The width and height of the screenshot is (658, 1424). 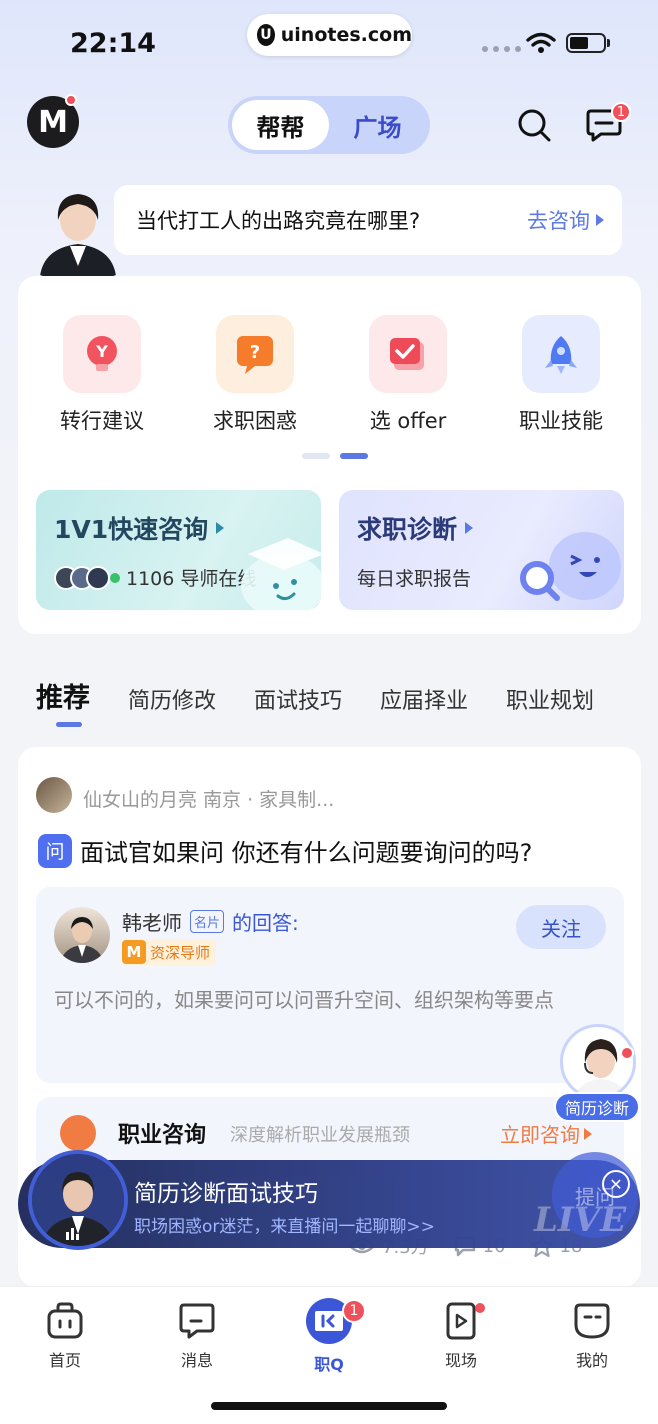 What do you see at coordinates (304, 1000) in the screenshot?
I see `answer-text: 可以不问的，如果要问可以问晋升空间、组织架构等要点` at bounding box center [304, 1000].